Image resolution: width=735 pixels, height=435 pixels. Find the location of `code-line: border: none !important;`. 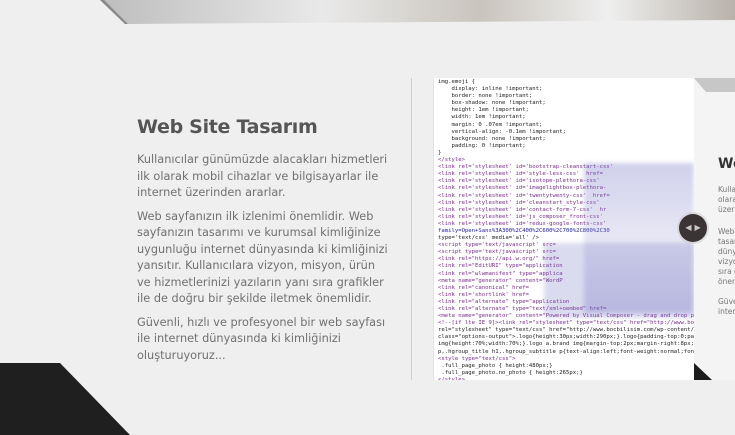

code-line: border: none !important; is located at coordinates (485, 96).